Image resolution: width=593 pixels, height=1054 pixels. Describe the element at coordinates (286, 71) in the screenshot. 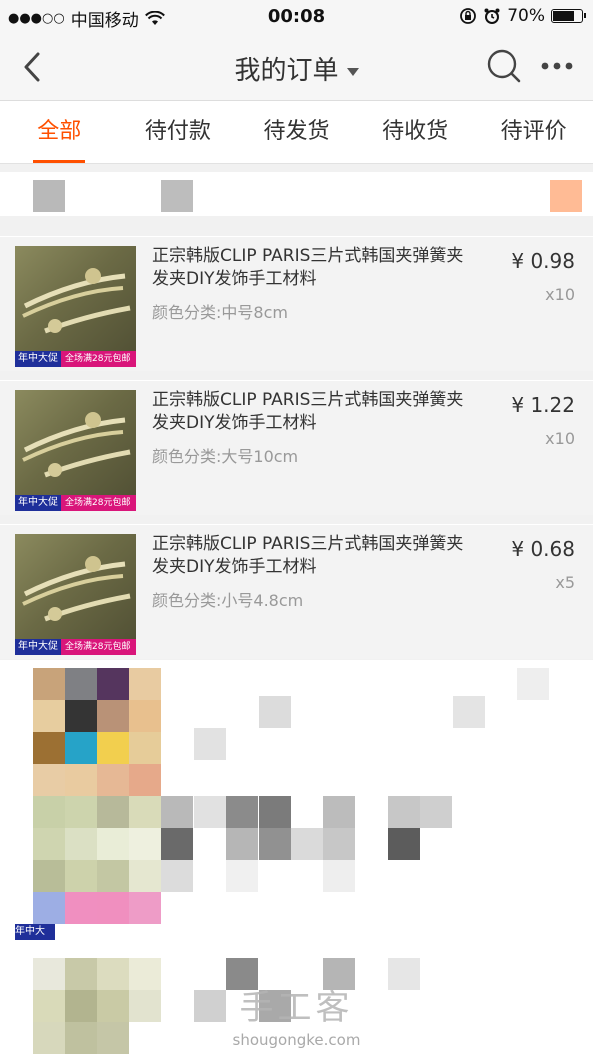

I see `page-title-text: 我的订单` at that location.